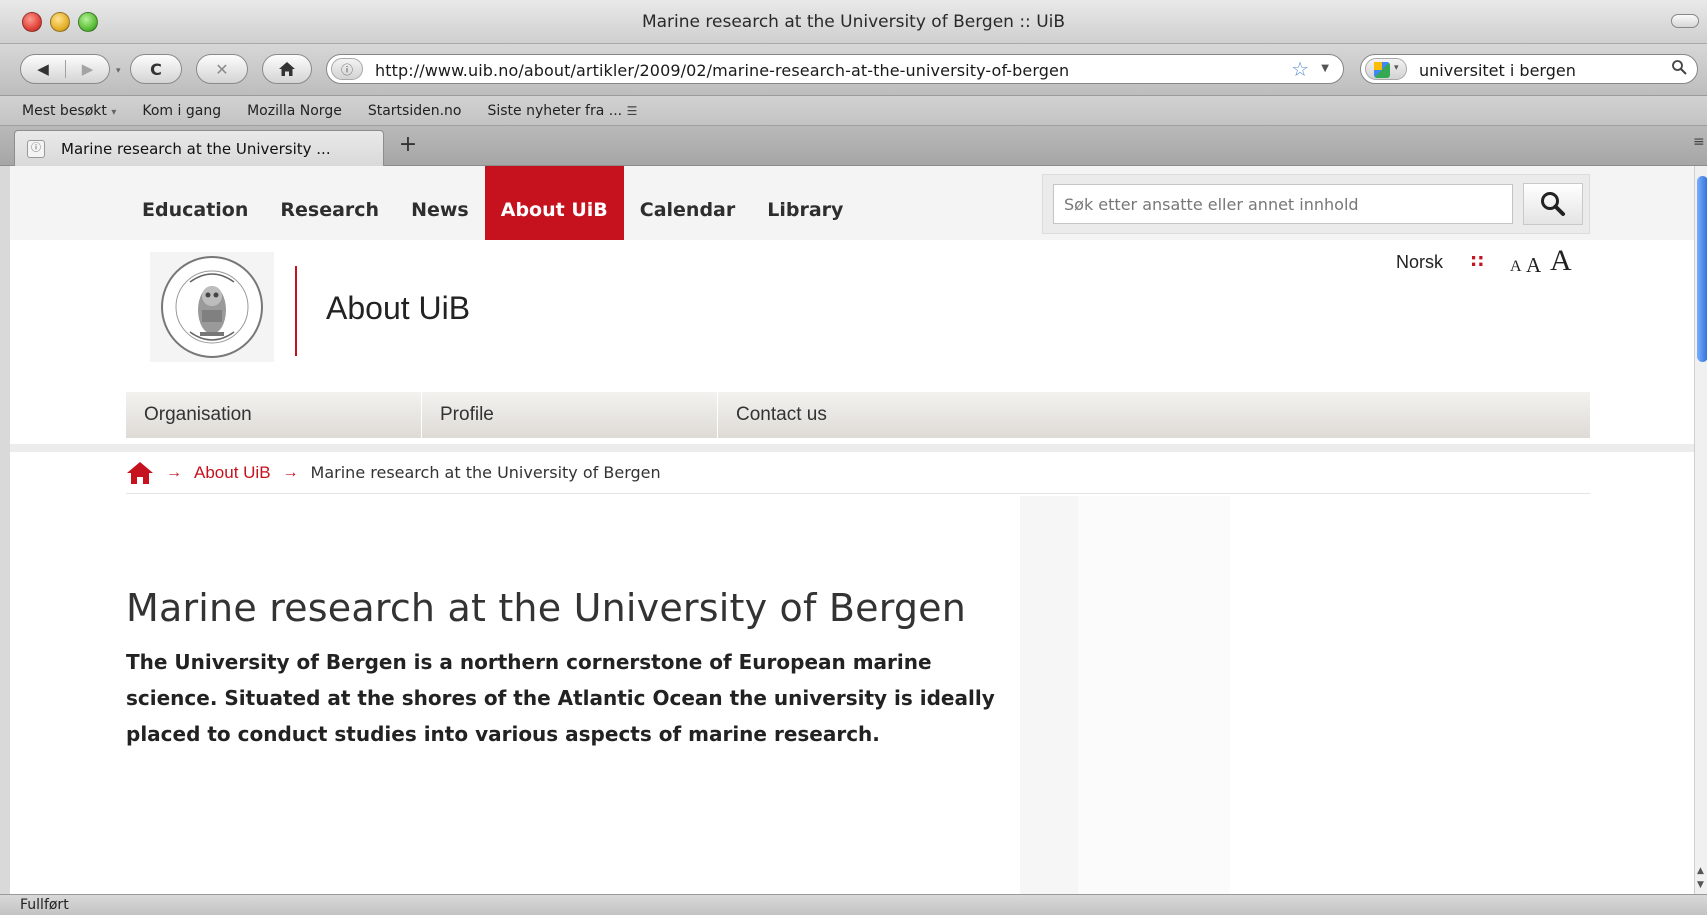  I want to click on site-favicon-icon: ⓘ, so click(36, 149).